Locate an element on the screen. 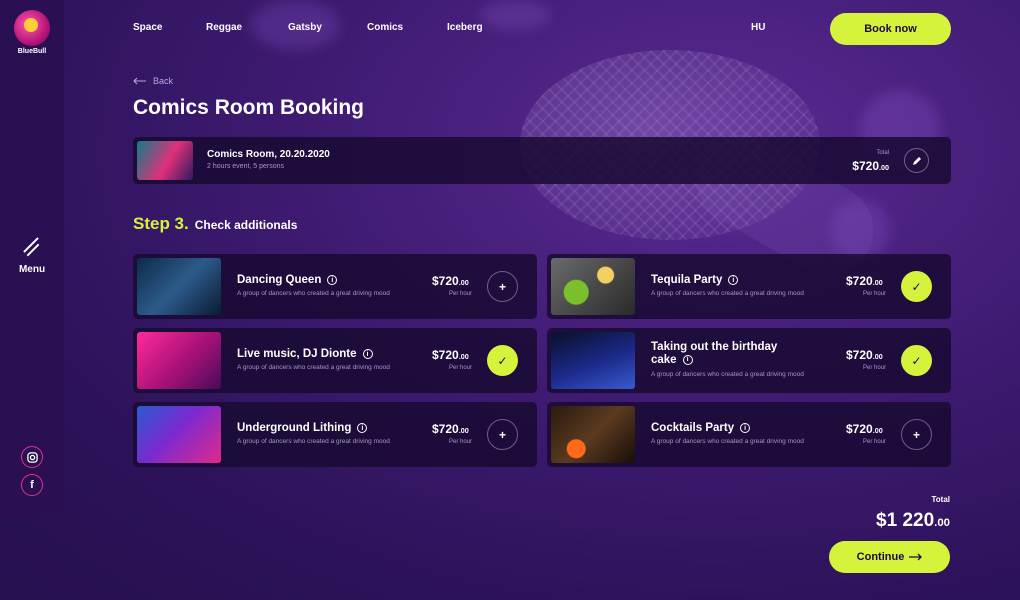 The width and height of the screenshot is (1020, 600). room-thumbnail is located at coordinates (165, 160).